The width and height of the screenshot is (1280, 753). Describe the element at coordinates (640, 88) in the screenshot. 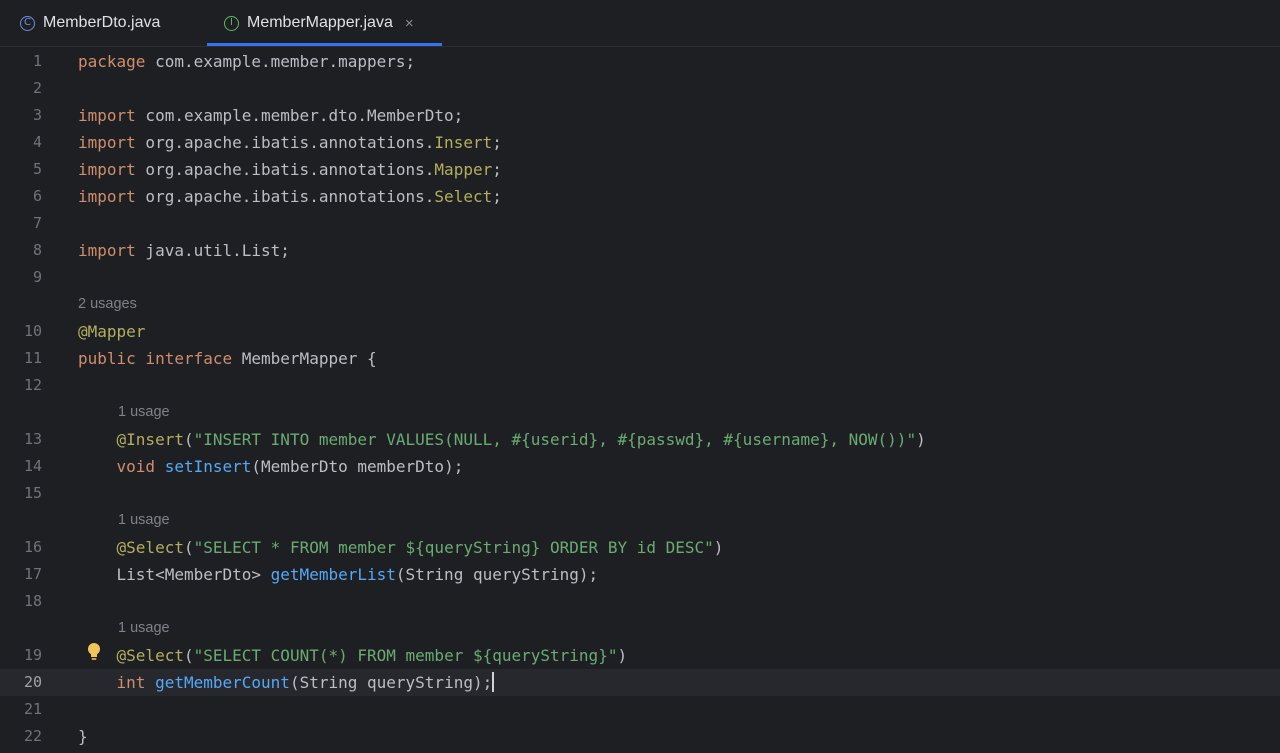

I see `code-line: 2` at that location.